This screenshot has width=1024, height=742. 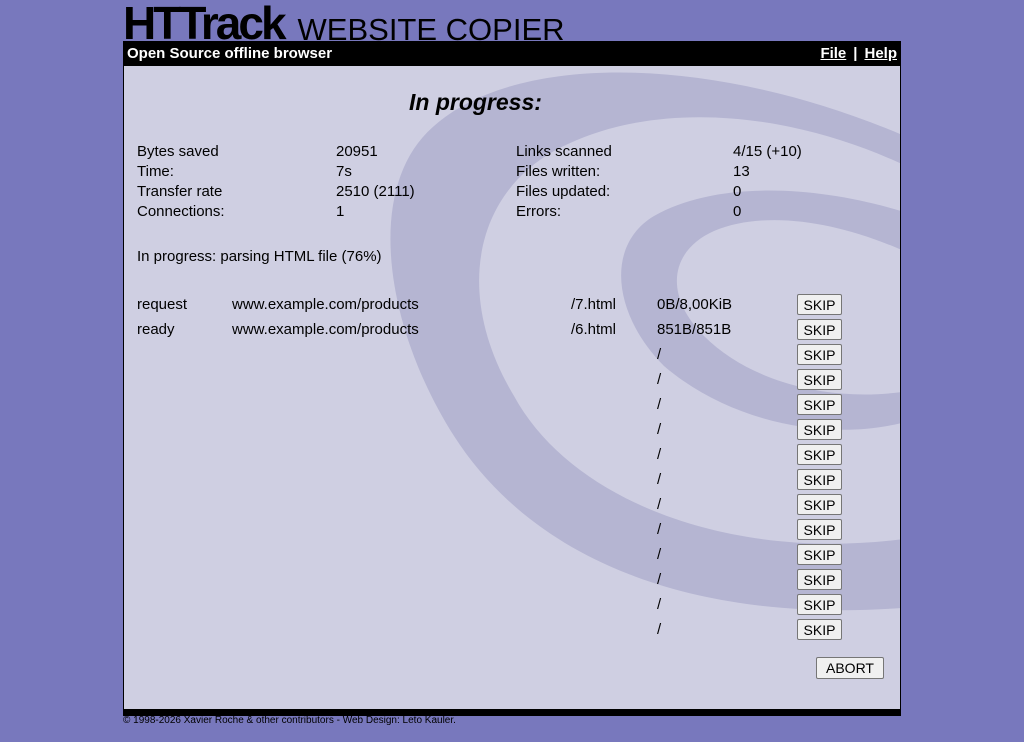 What do you see at coordinates (741, 171) in the screenshot?
I see `stat-value-files-written: 13` at bounding box center [741, 171].